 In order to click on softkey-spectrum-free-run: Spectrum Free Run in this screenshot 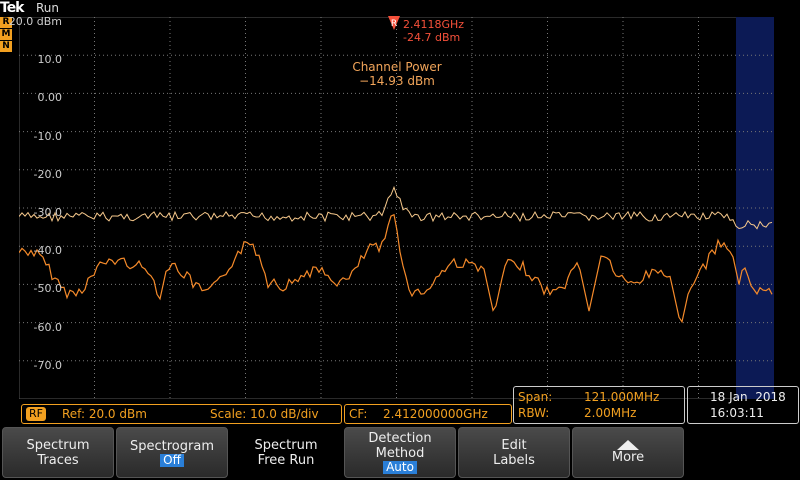, I will do `click(286, 452)`.